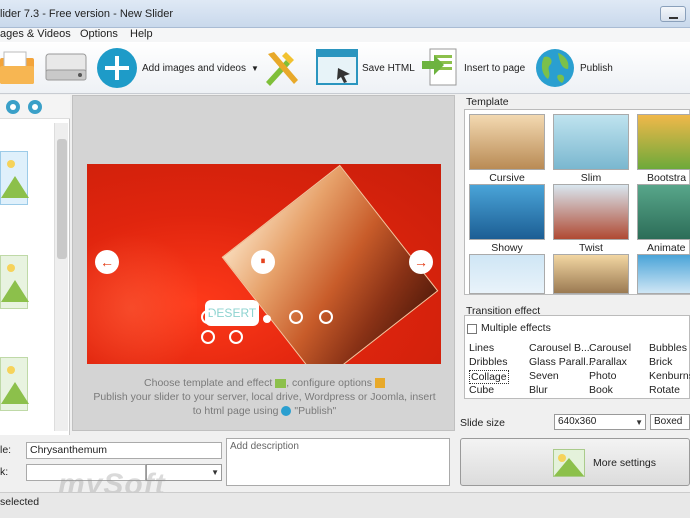 Image resolution: width=690 pixels, height=518 pixels. What do you see at coordinates (555, 68) in the screenshot?
I see `globe-icon` at bounding box center [555, 68].